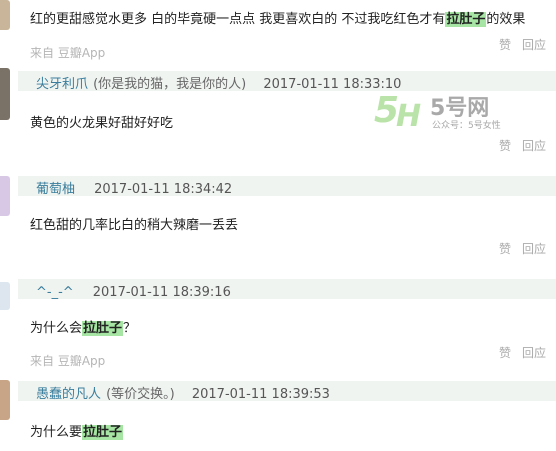 This screenshot has width=556, height=451. What do you see at coordinates (170, 84) in the screenshot?
I see `author-signature: (你是我的猫，我是你的人)` at bounding box center [170, 84].